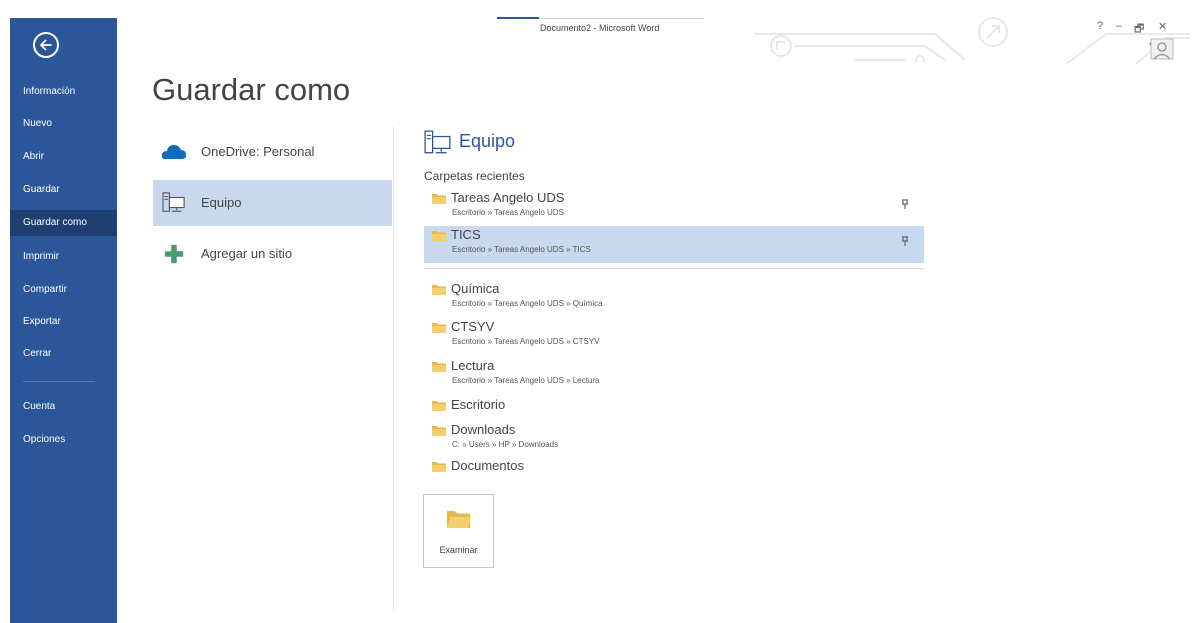 This screenshot has height=623, width=1192. What do you see at coordinates (59, 381) in the screenshot?
I see `nav-divider` at bounding box center [59, 381].